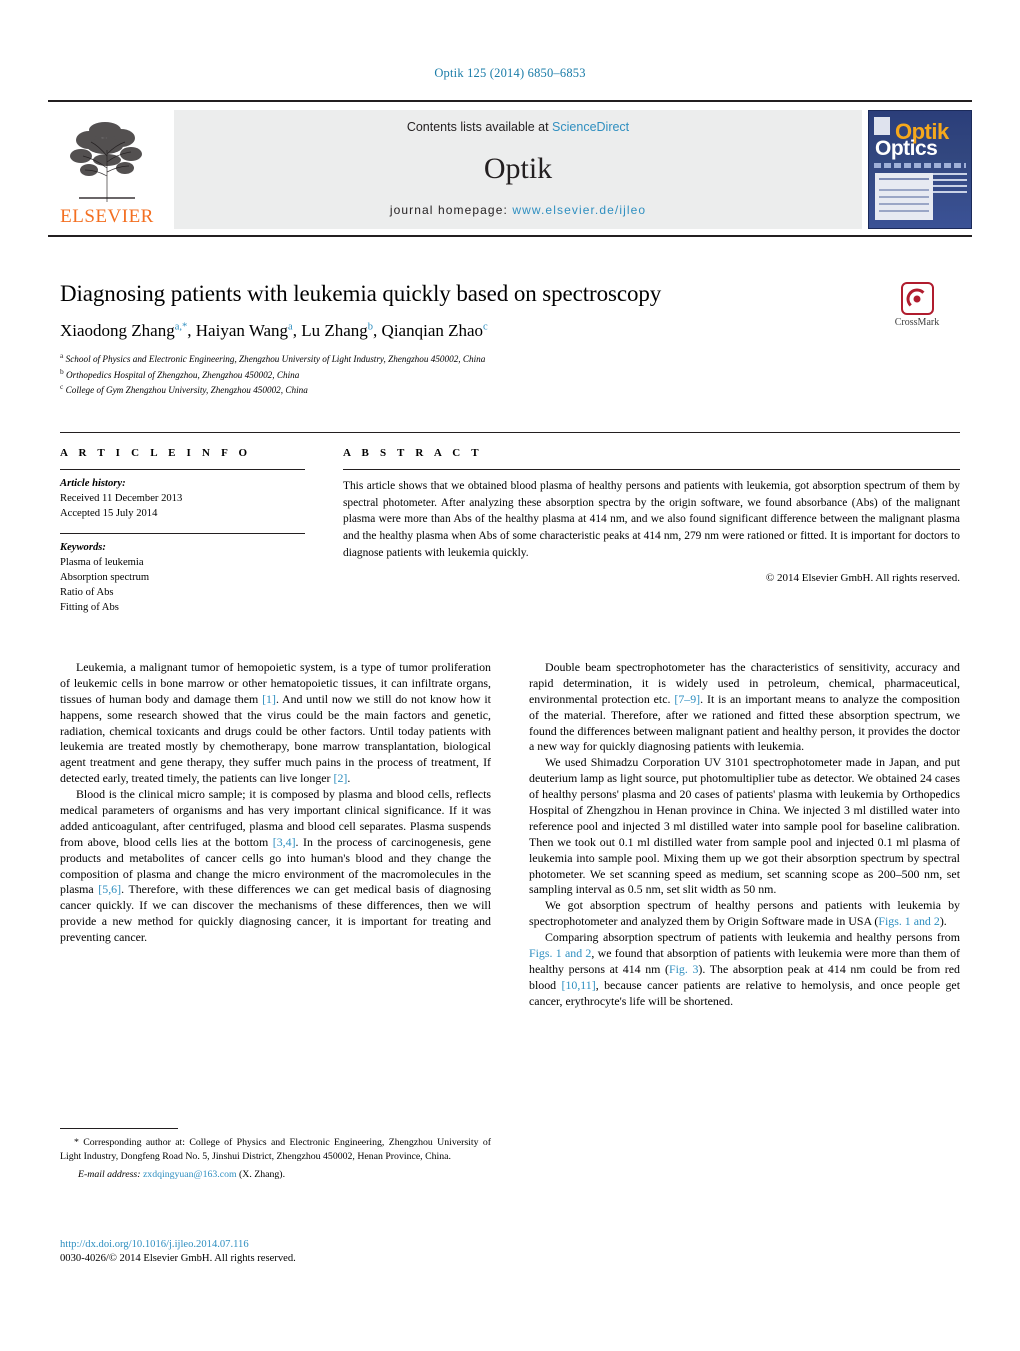 The image size is (1020, 1351). I want to click on cover-contents-panel, so click(904, 196).